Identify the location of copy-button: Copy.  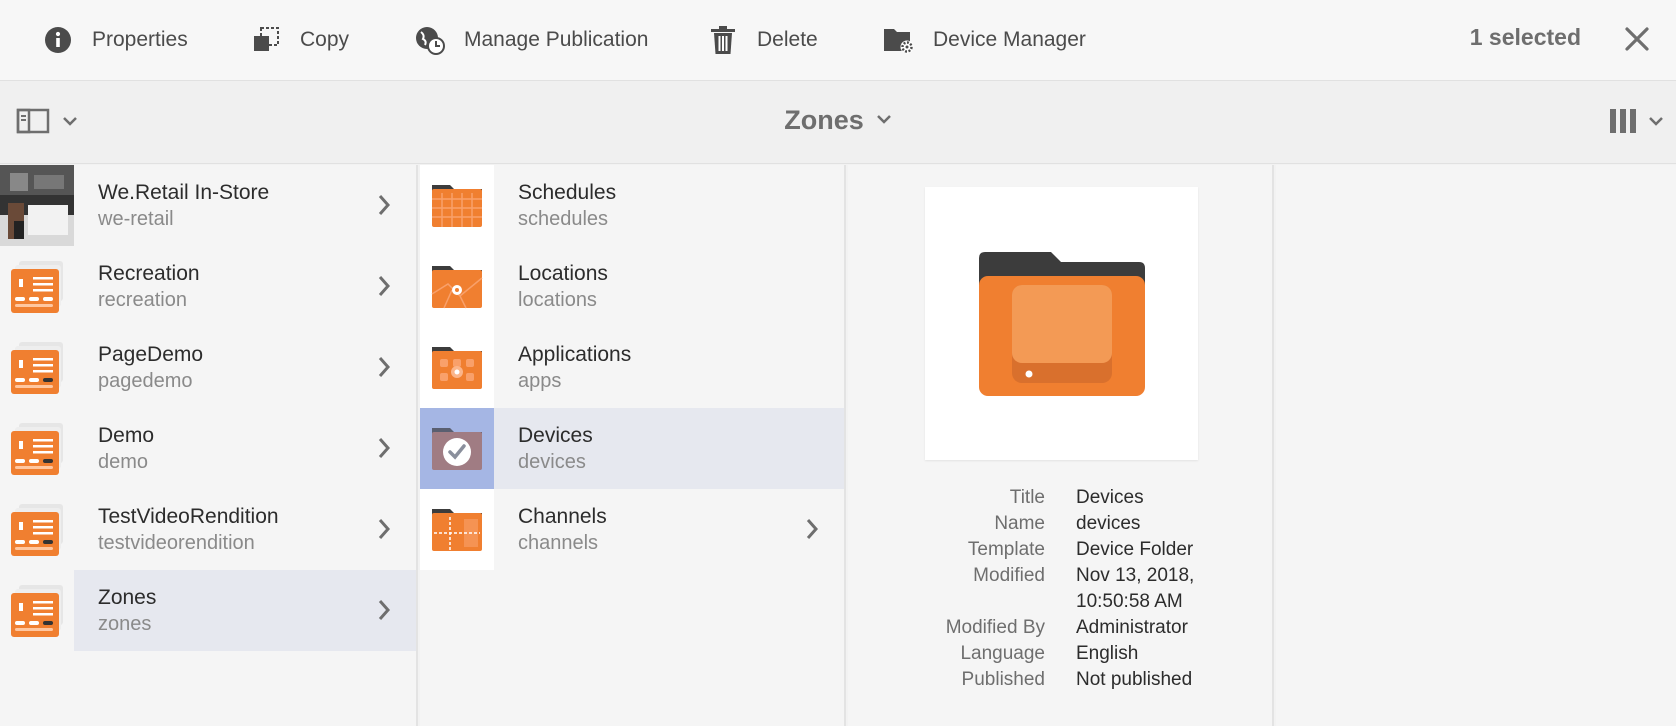
(299, 40).